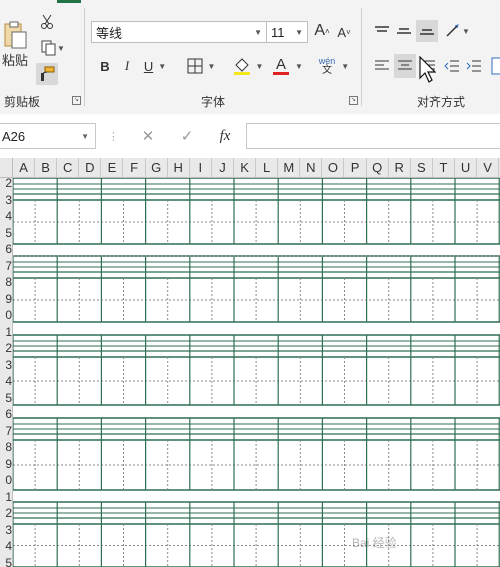 This screenshot has width=500, height=567. I want to click on column-header-l: L, so click(267, 167).